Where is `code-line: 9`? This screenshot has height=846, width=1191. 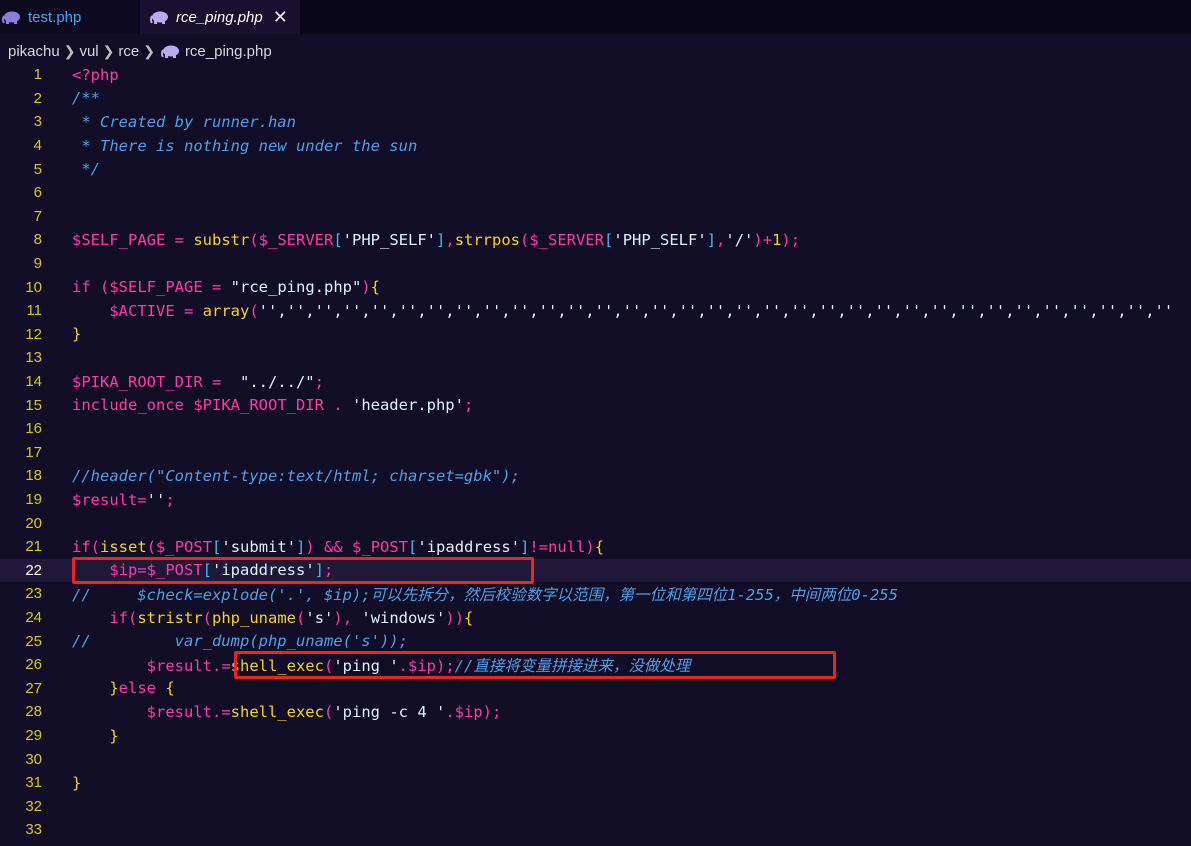 code-line: 9 is located at coordinates (595, 264).